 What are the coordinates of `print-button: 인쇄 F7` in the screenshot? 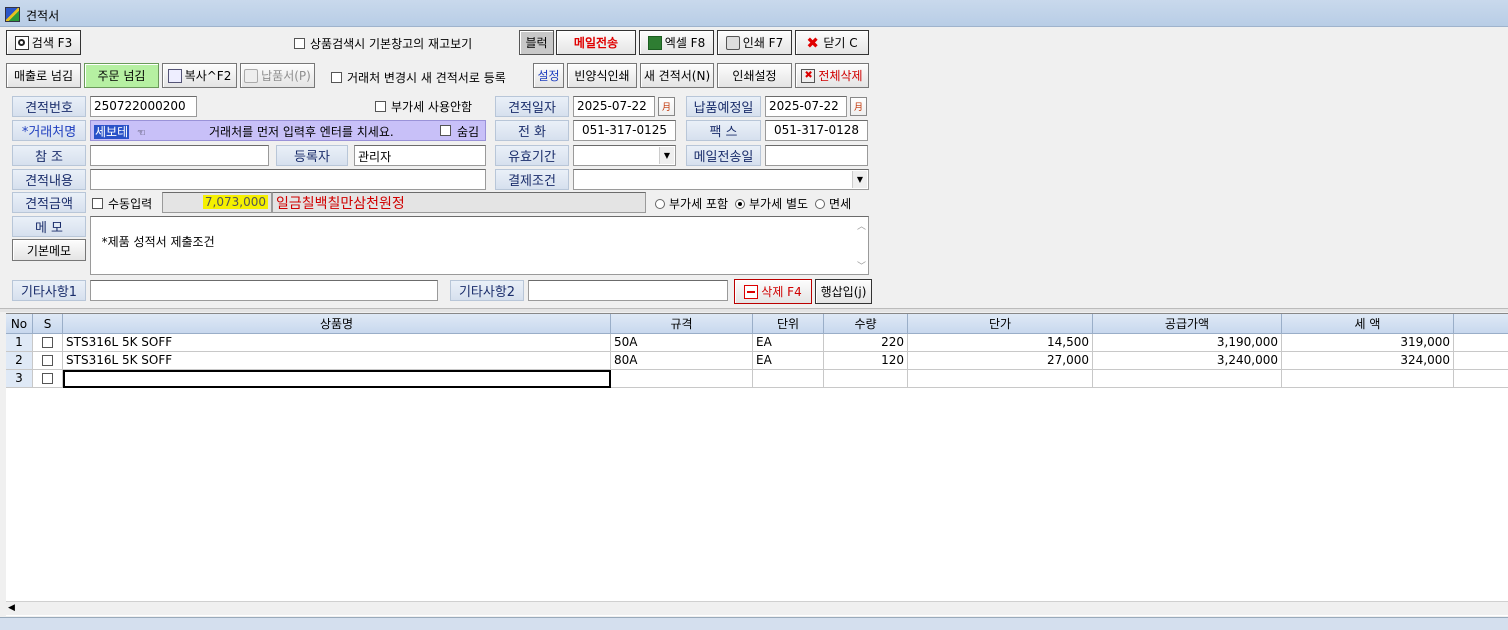 It's located at (754, 42).